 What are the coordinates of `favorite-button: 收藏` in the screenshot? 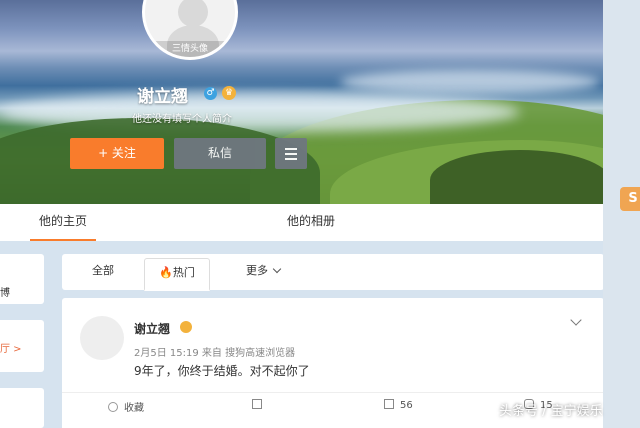 It's located at (126, 406).